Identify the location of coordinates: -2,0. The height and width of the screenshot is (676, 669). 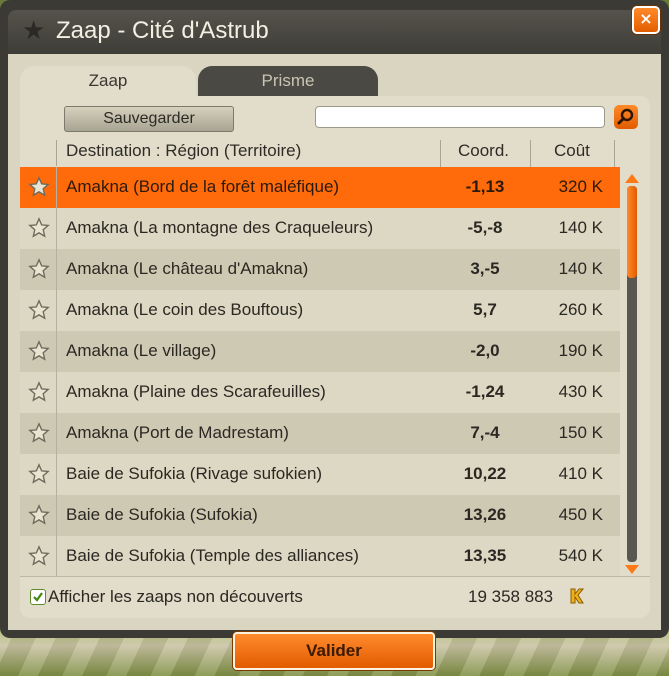
(485, 350).